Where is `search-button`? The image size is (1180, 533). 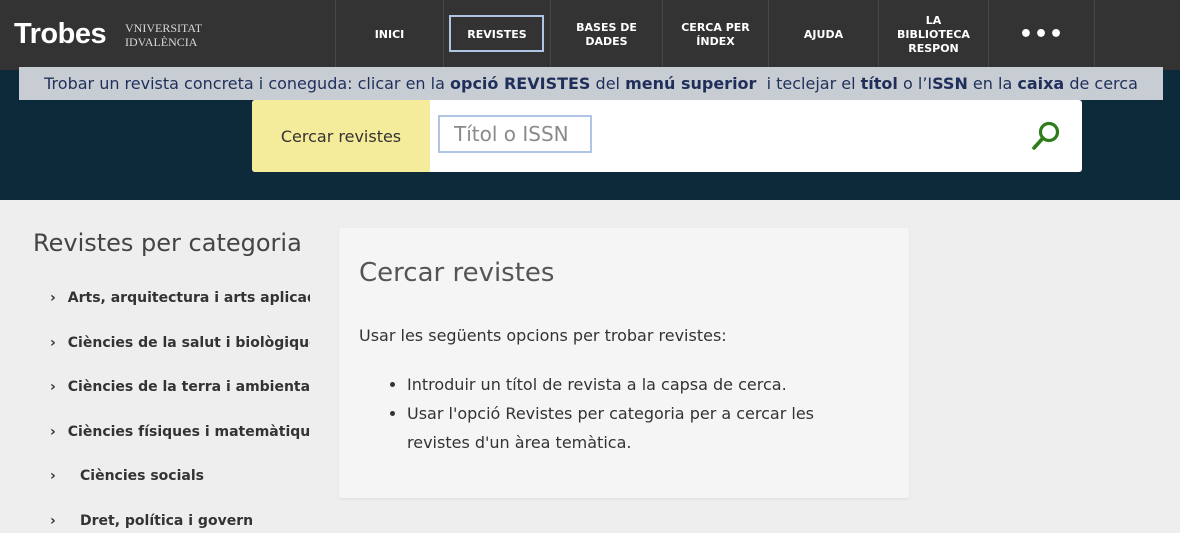 search-button is located at coordinates (1046, 136).